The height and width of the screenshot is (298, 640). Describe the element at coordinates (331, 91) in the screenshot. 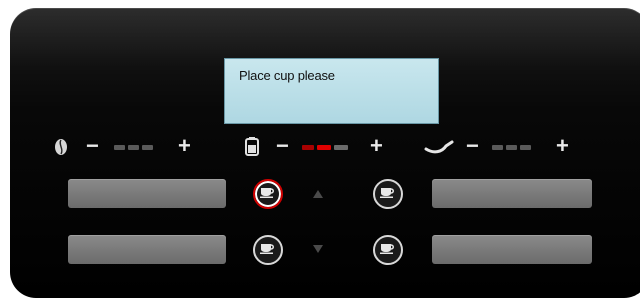

I see `status-display: Place cup please` at that location.